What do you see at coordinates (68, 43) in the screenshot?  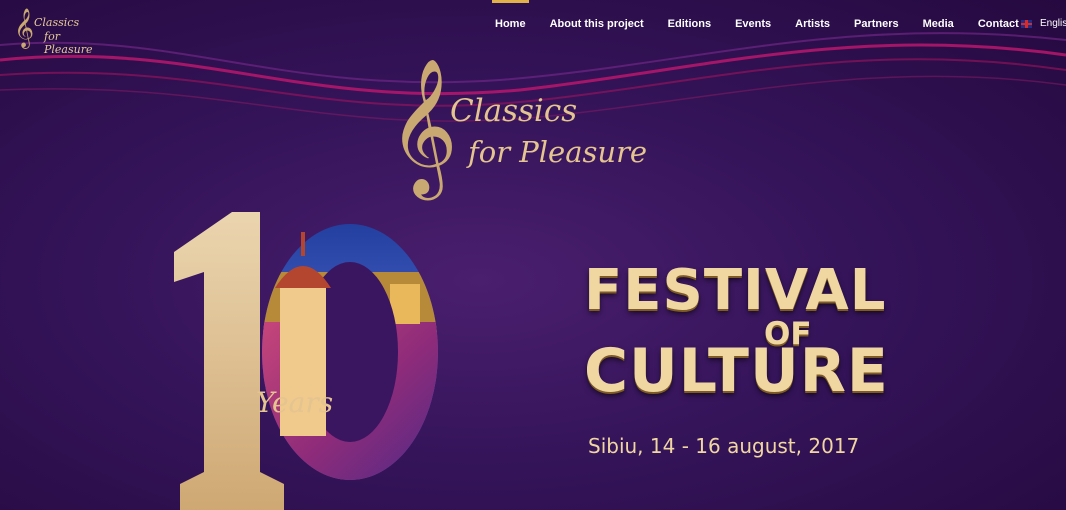 I see `site-logo-line2: for Pleasure` at bounding box center [68, 43].